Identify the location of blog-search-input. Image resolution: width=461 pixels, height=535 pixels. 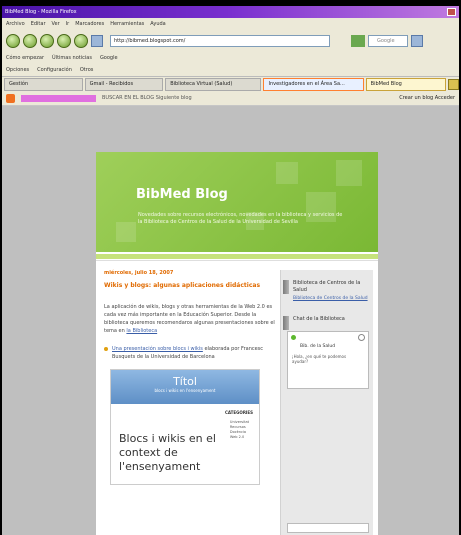
(58, 98).